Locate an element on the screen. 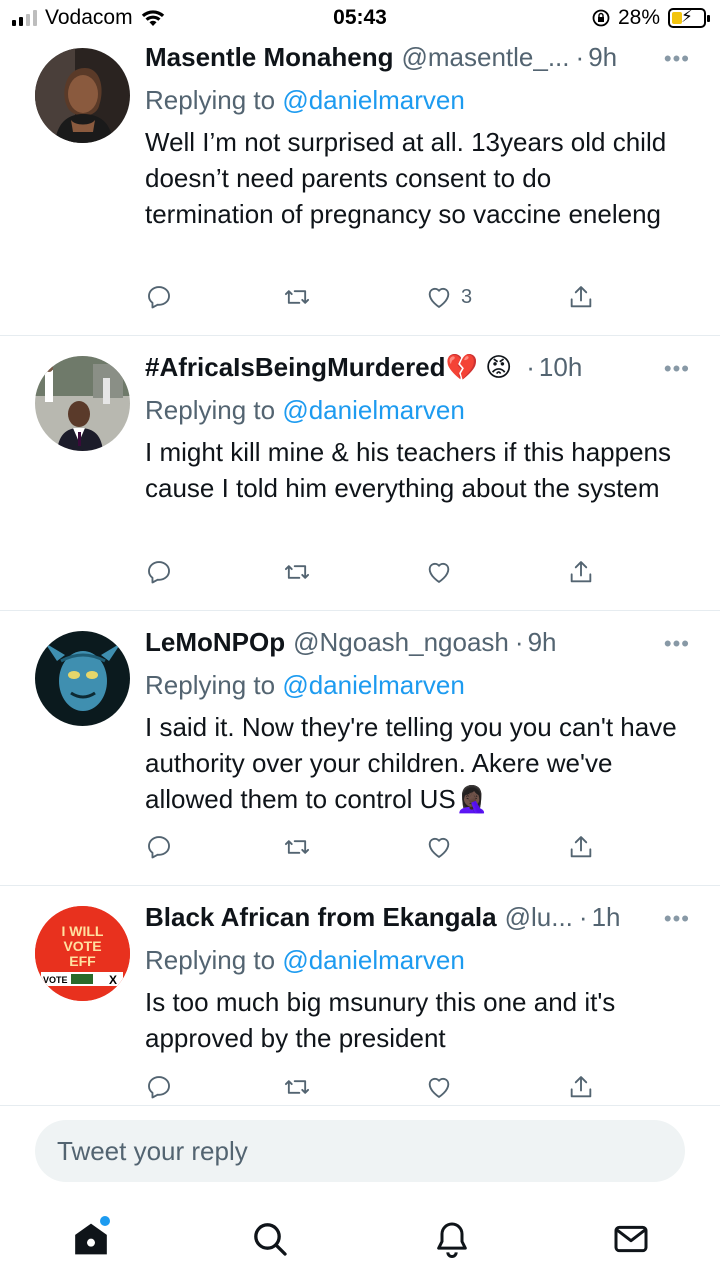 The height and width of the screenshot is (1280, 720). orientation-lock-icon is located at coordinates (601, 18).